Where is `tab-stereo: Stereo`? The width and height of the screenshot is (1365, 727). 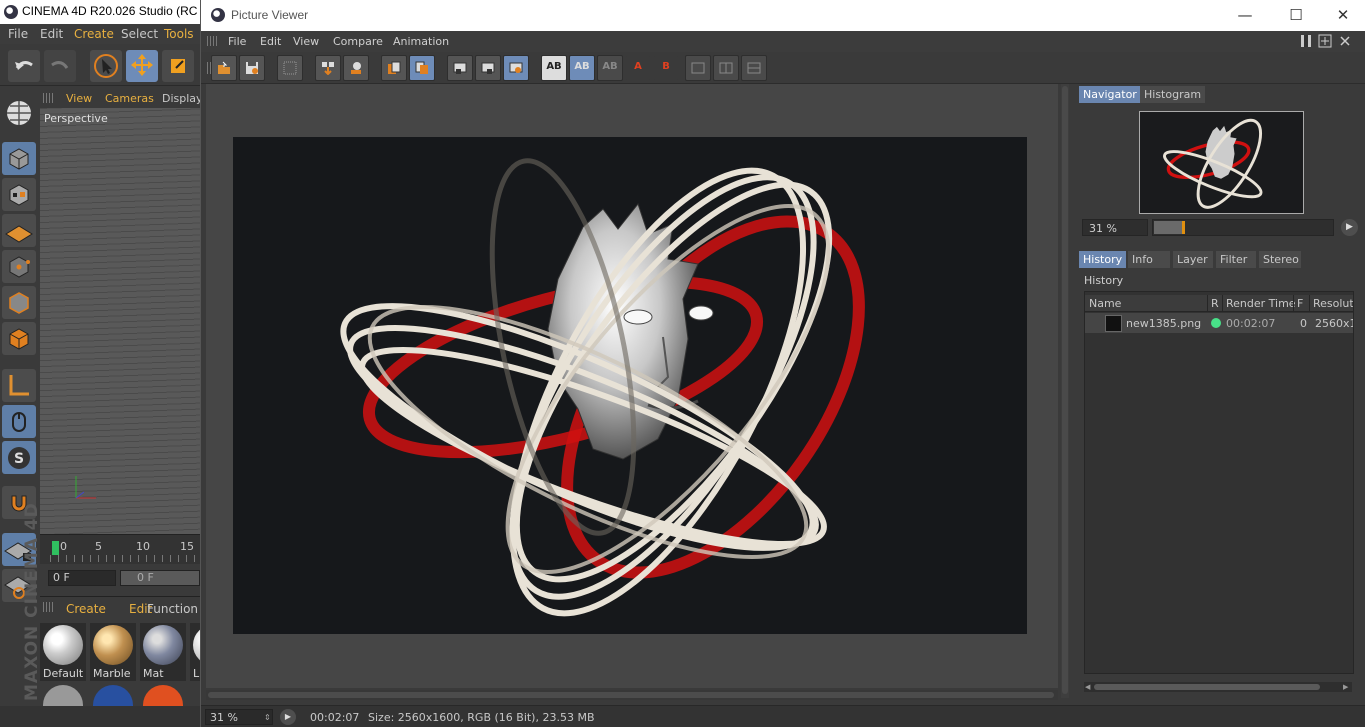 tab-stereo: Stereo is located at coordinates (1280, 259).